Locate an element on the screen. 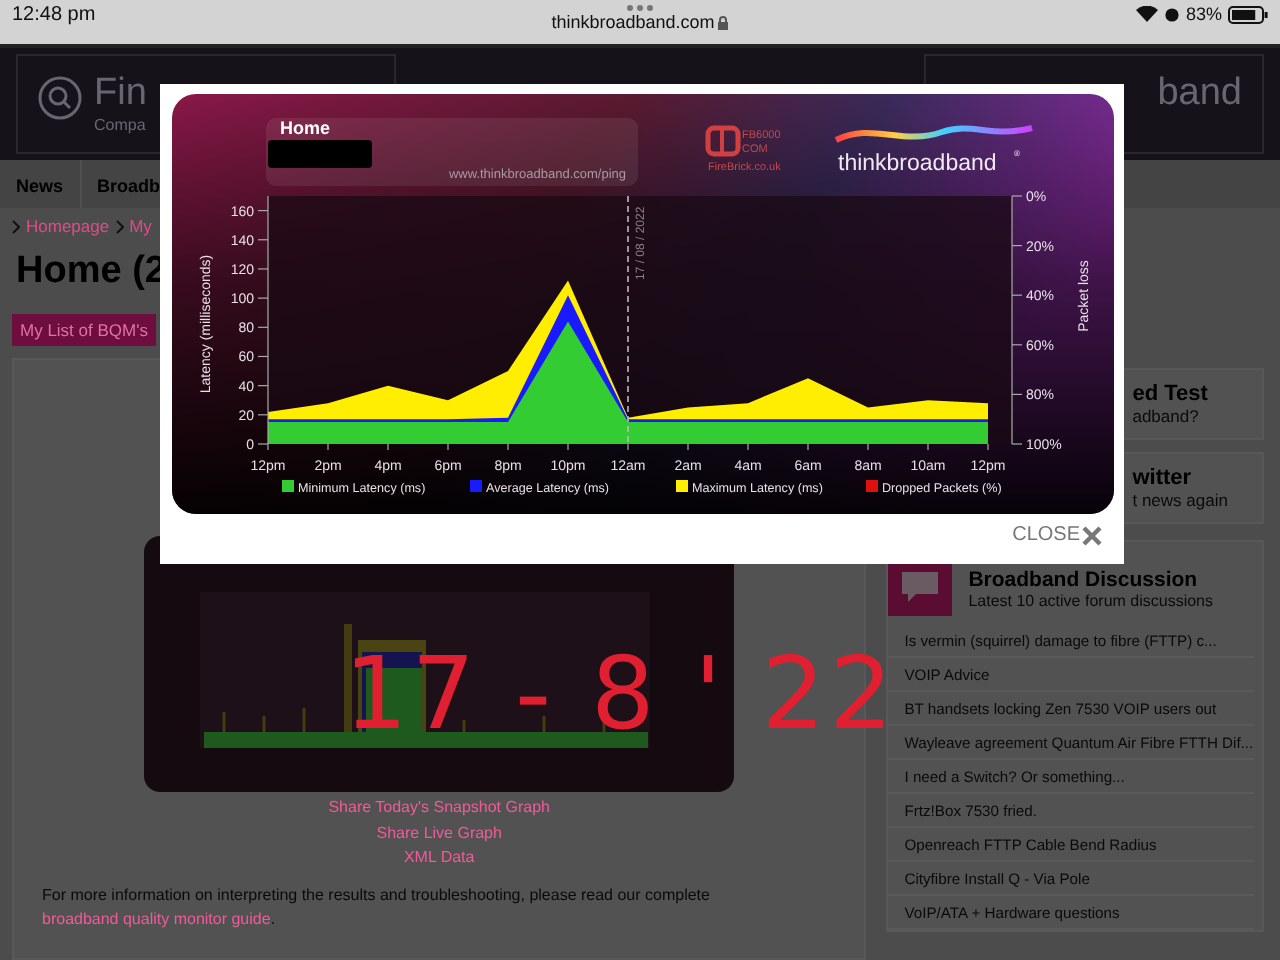 The image size is (1280, 960). card-subtitle: t news again is located at coordinates (1181, 500).